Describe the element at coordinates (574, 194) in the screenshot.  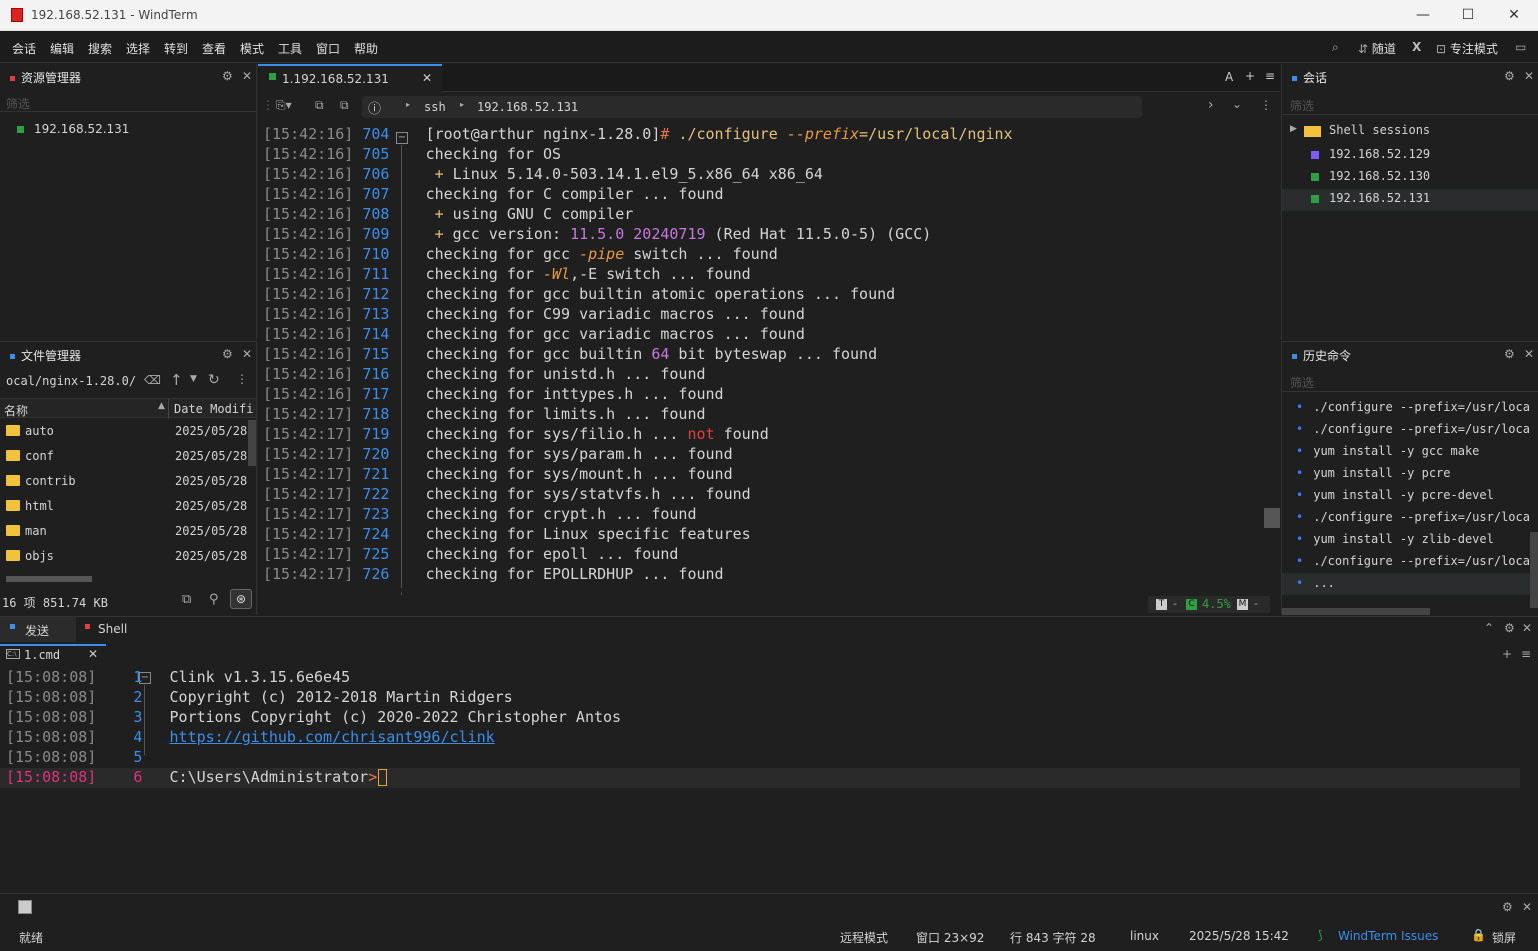
I see `line-text: checking for C compiler ... found` at that location.